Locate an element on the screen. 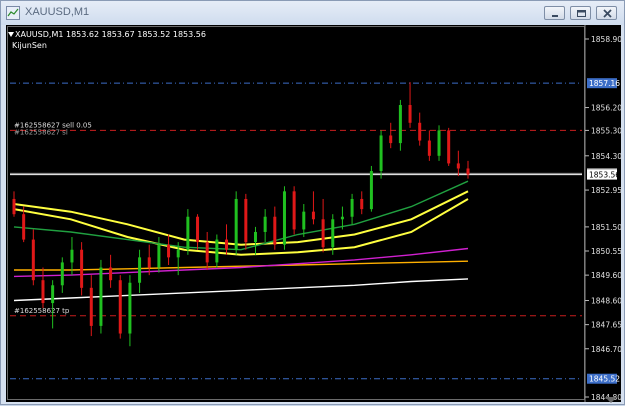  close-button is located at coordinates (606, 13).